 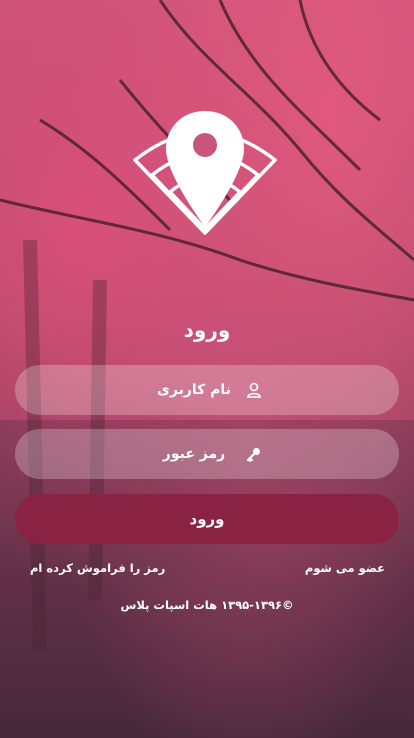 I want to click on password-field, so click(x=207, y=454).